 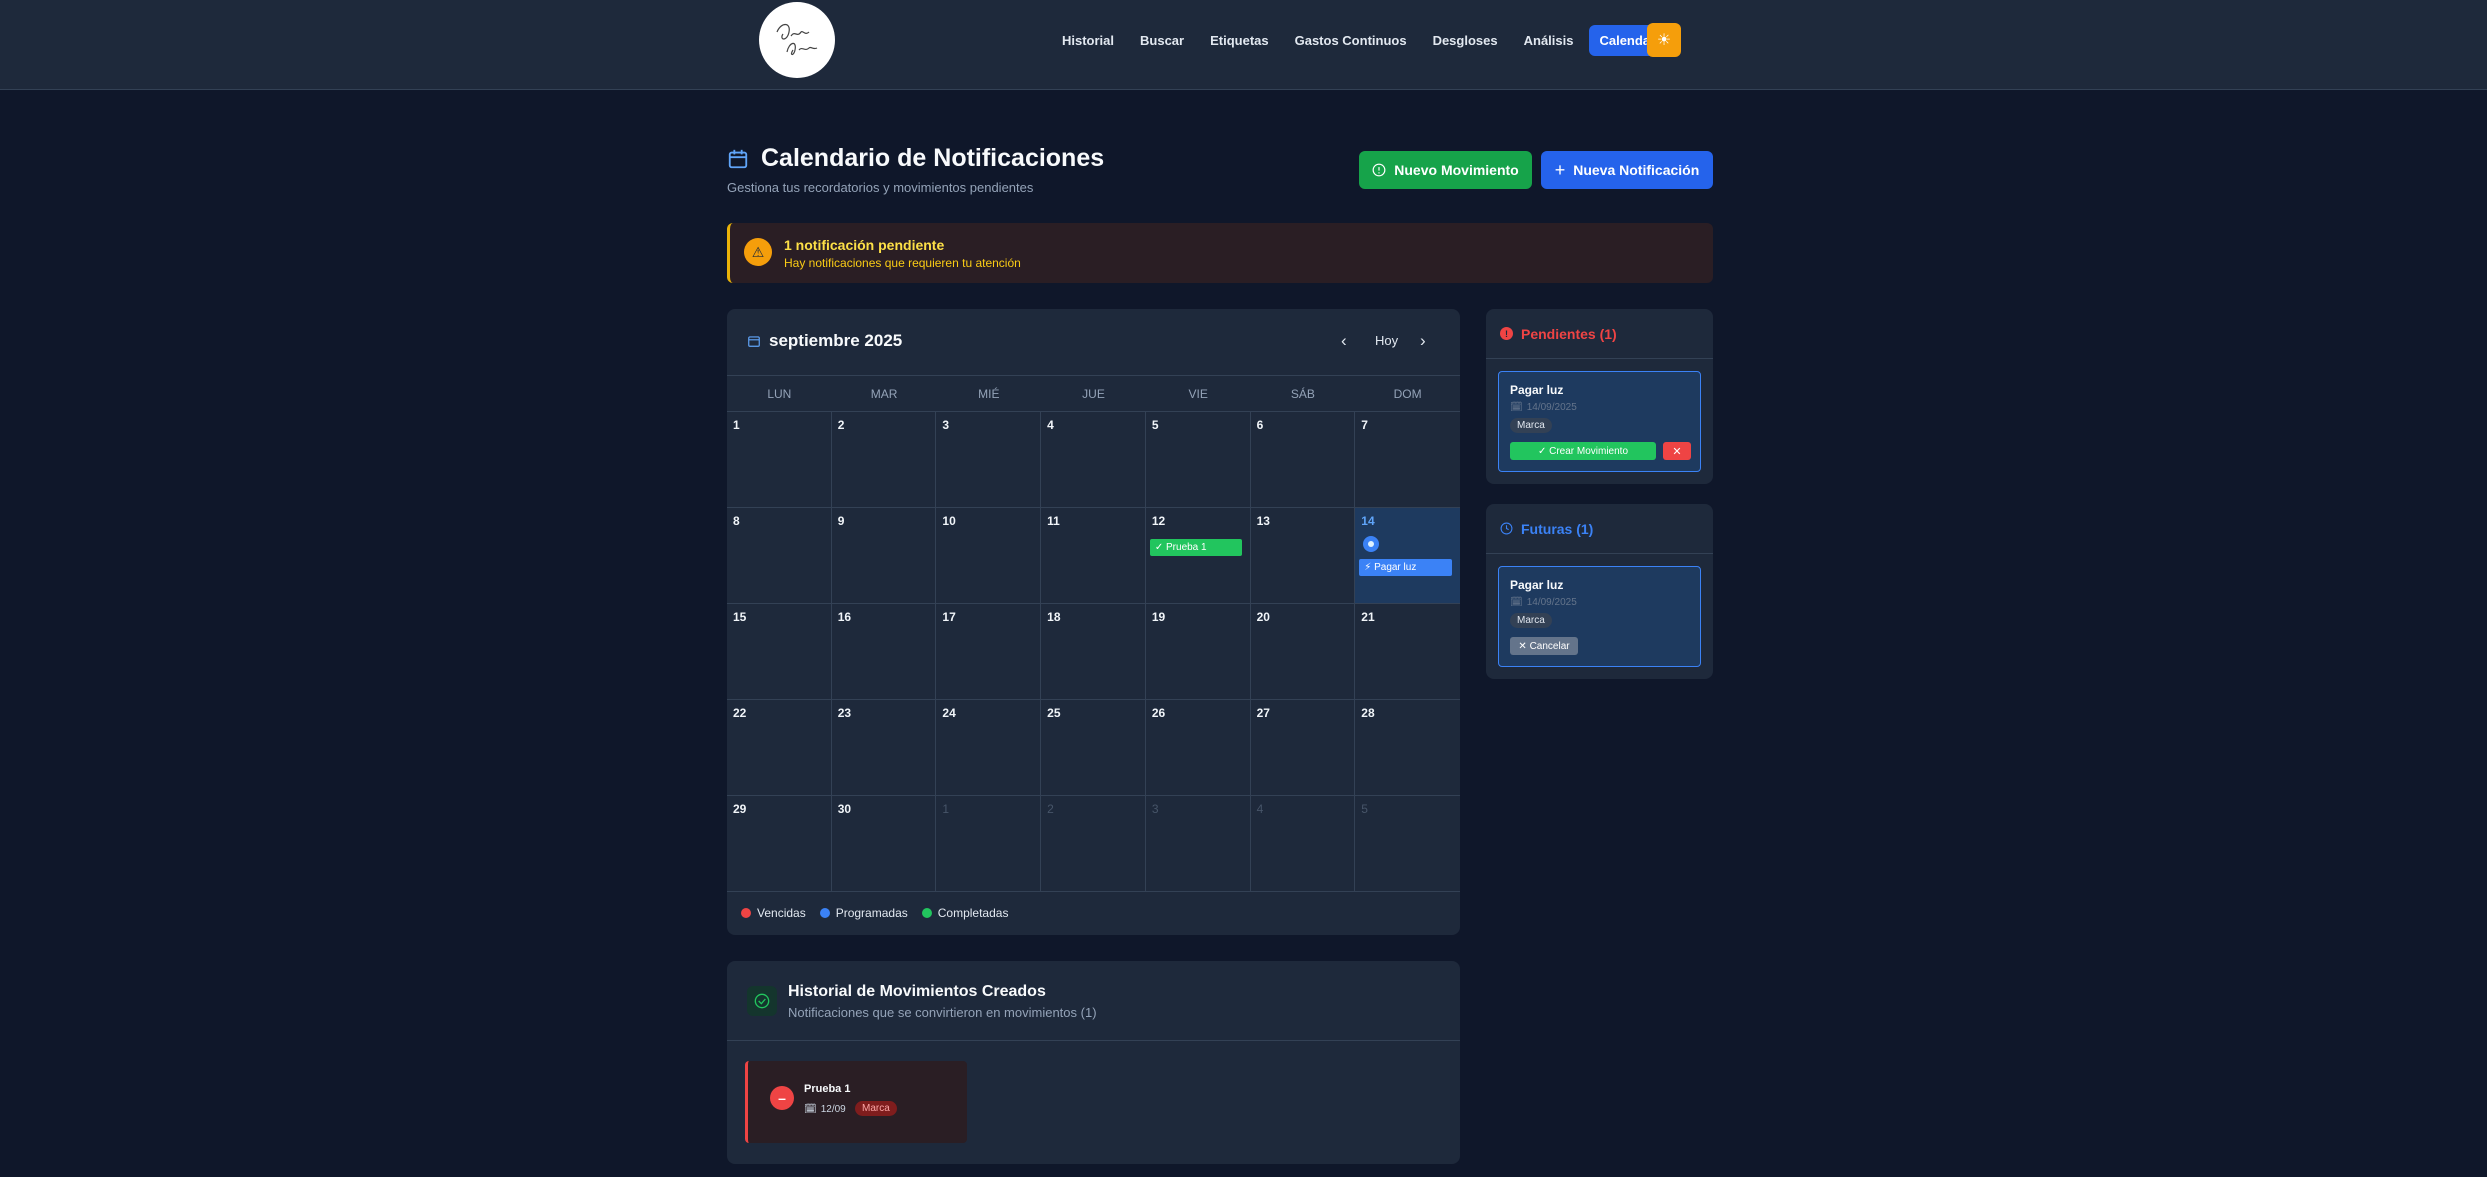 What do you see at coordinates (1303, 748) in the screenshot?
I see `calendar-day: 27` at bounding box center [1303, 748].